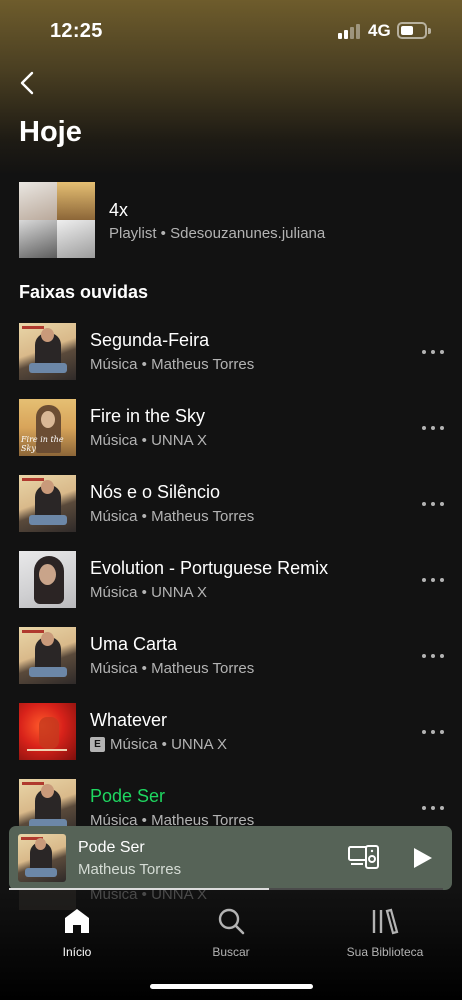 This screenshot has width=462, height=1000. What do you see at coordinates (364, 858) in the screenshot?
I see `connect-device-icon` at bounding box center [364, 858].